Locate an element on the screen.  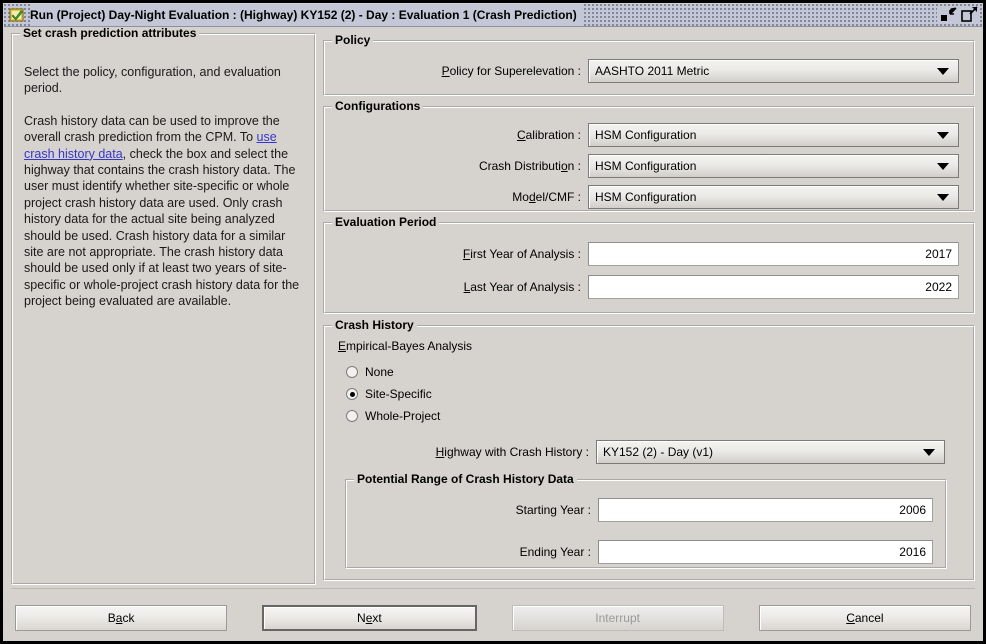
first-year-input: 2017 is located at coordinates (773, 254).